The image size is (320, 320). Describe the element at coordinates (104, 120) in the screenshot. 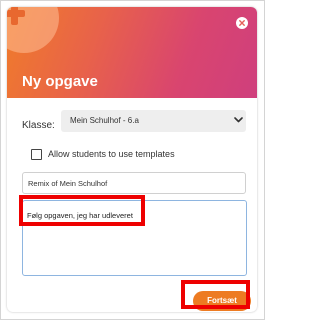

I see `class-select-value: Mein Schulhof - 6.a` at that location.